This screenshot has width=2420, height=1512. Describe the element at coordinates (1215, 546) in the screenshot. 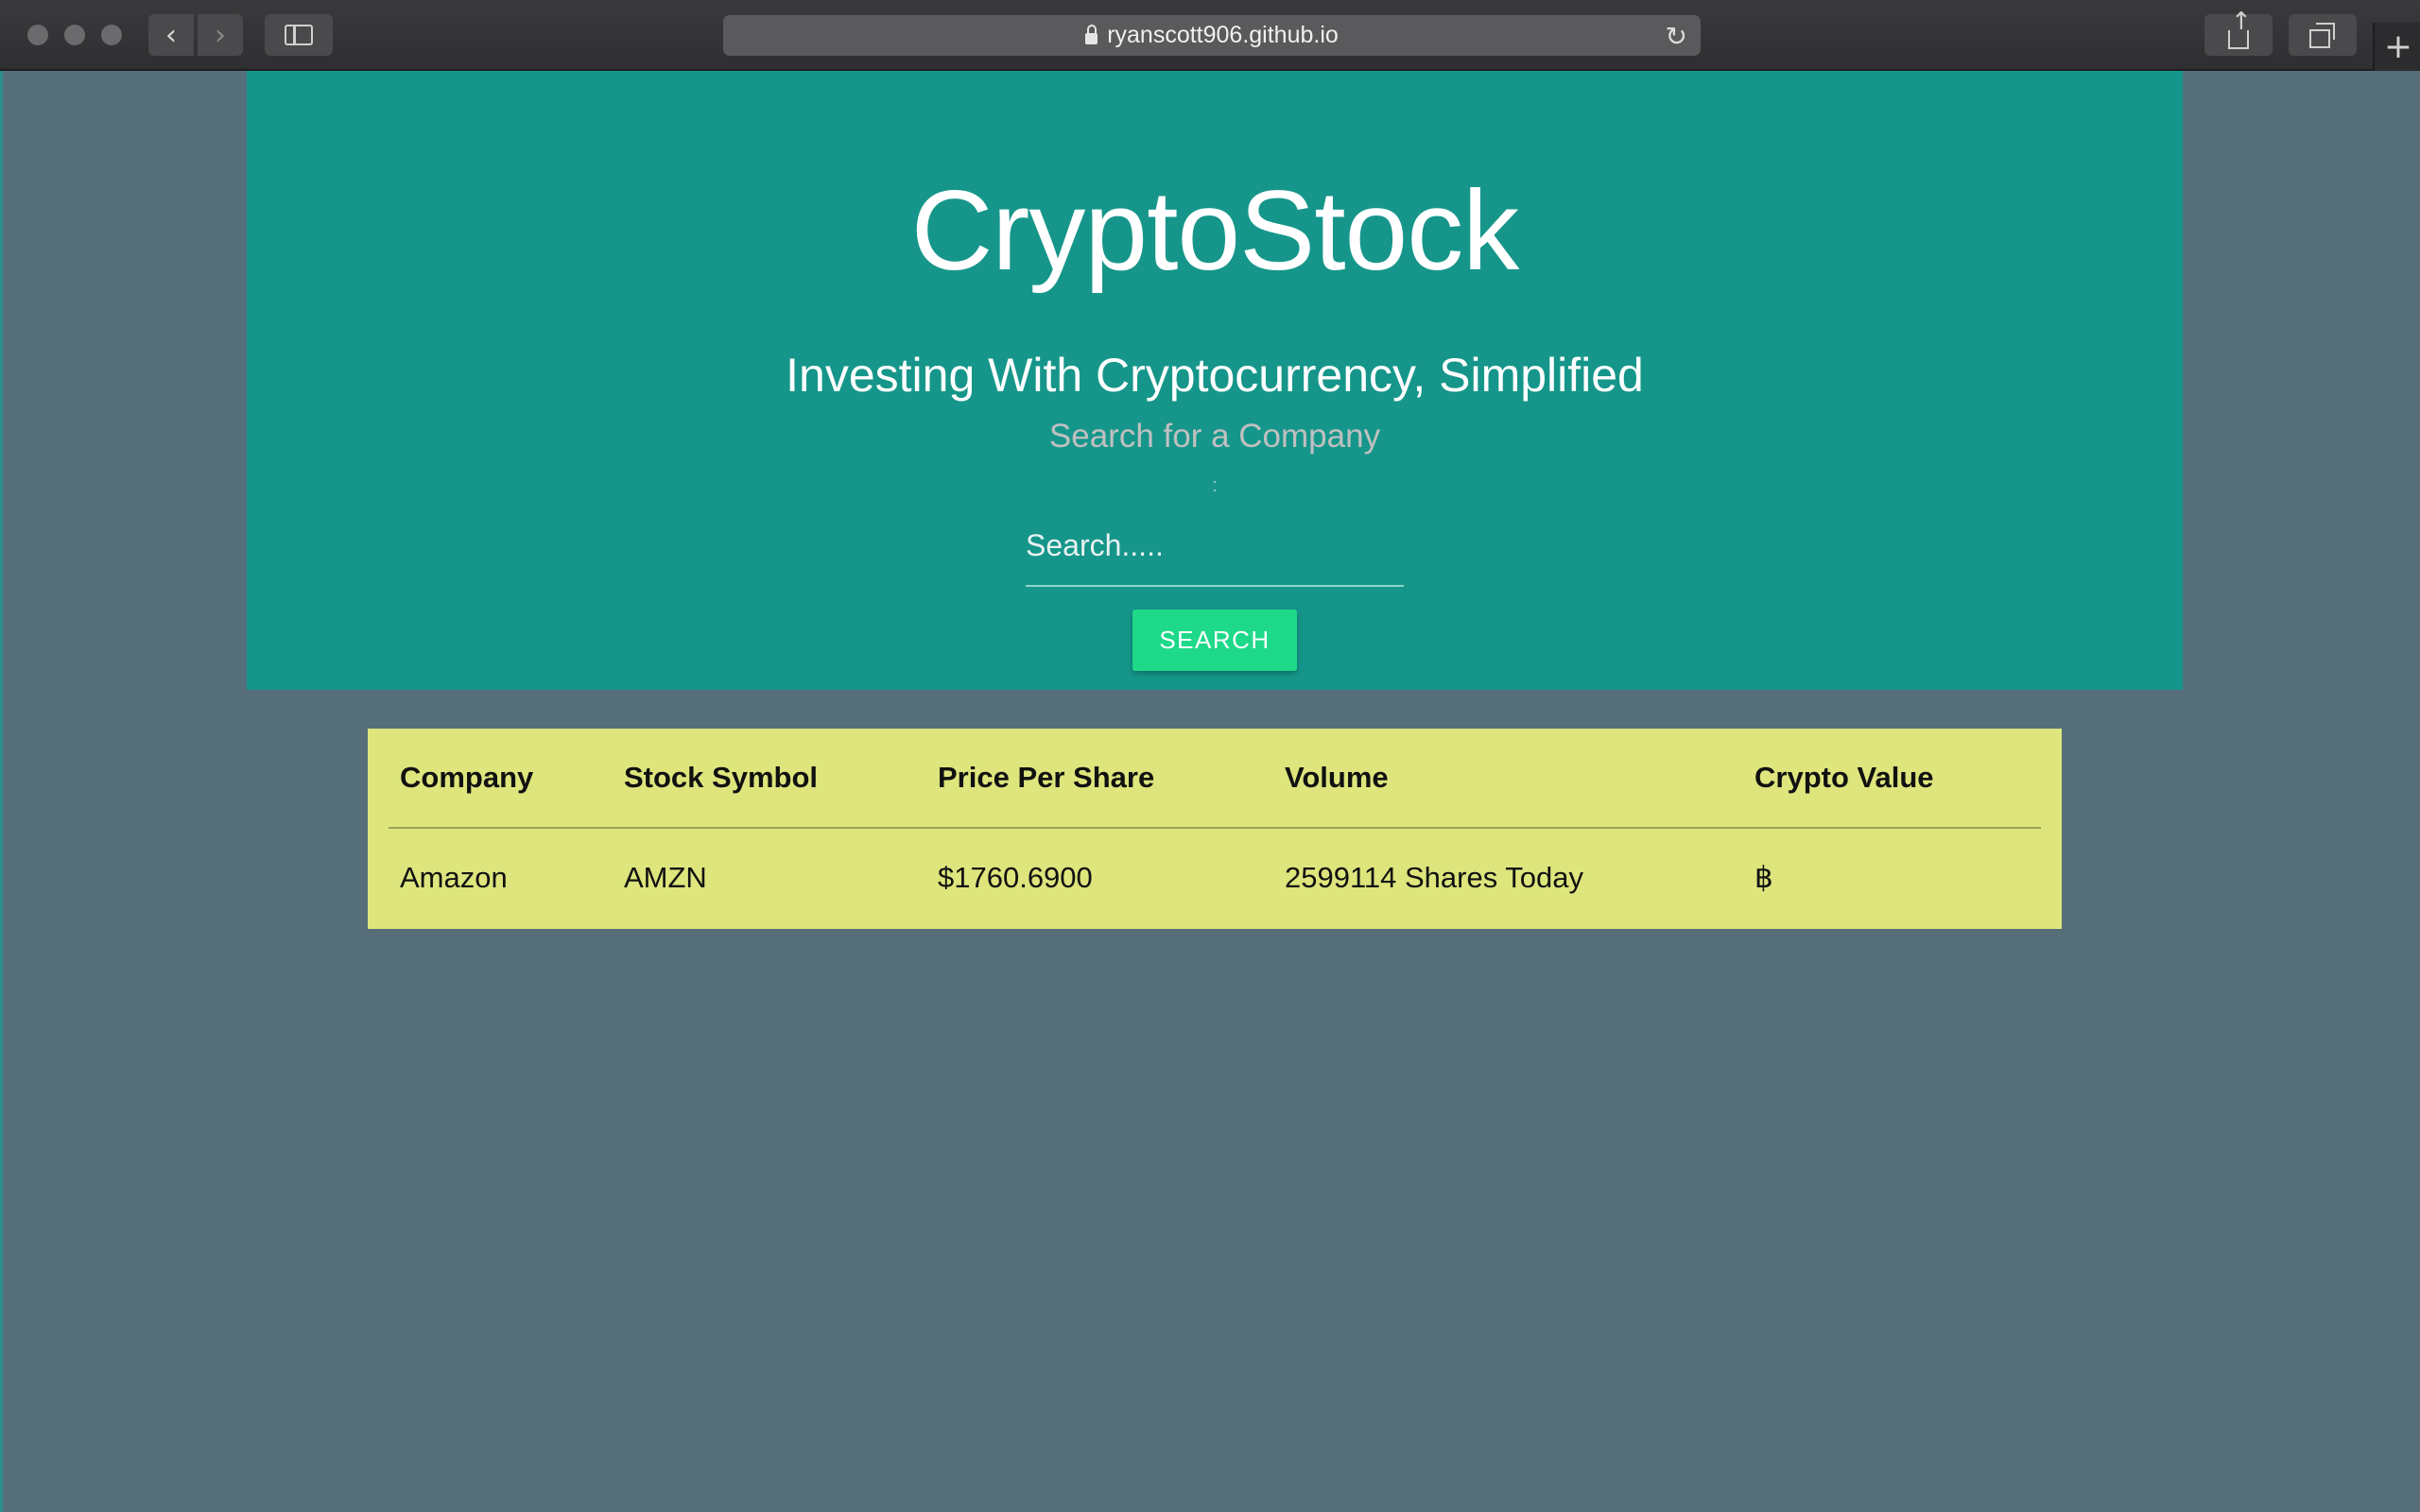

I see `search-input` at that location.